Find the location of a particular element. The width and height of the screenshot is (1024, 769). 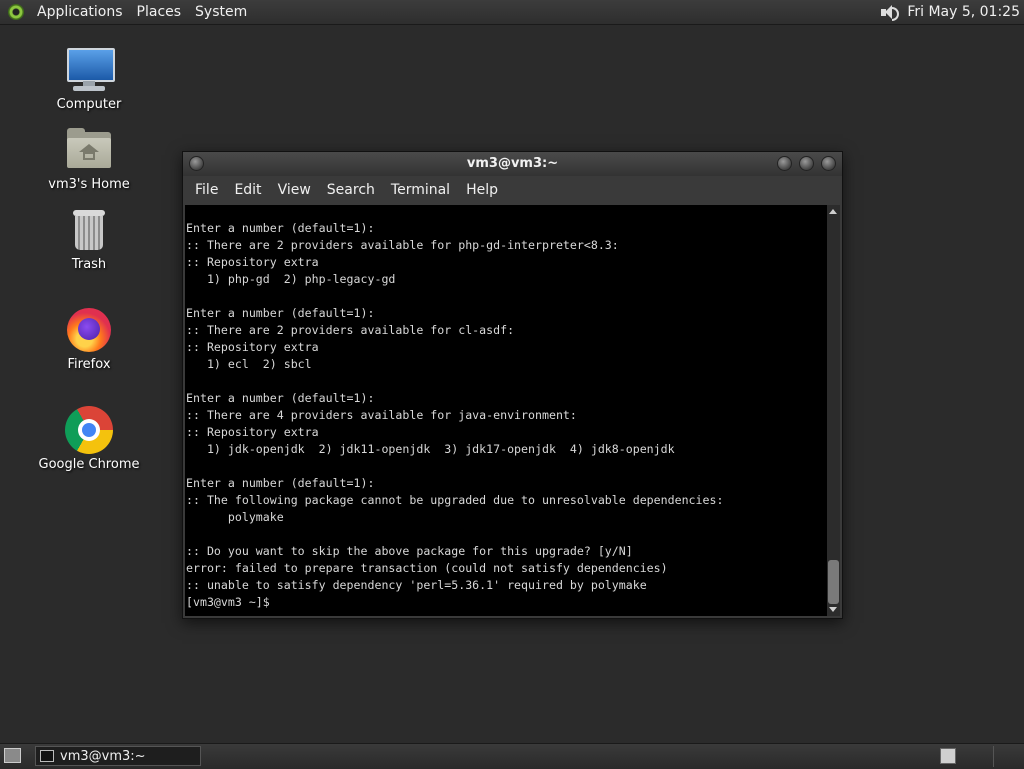

terminal-line: polymake is located at coordinates (235, 517).